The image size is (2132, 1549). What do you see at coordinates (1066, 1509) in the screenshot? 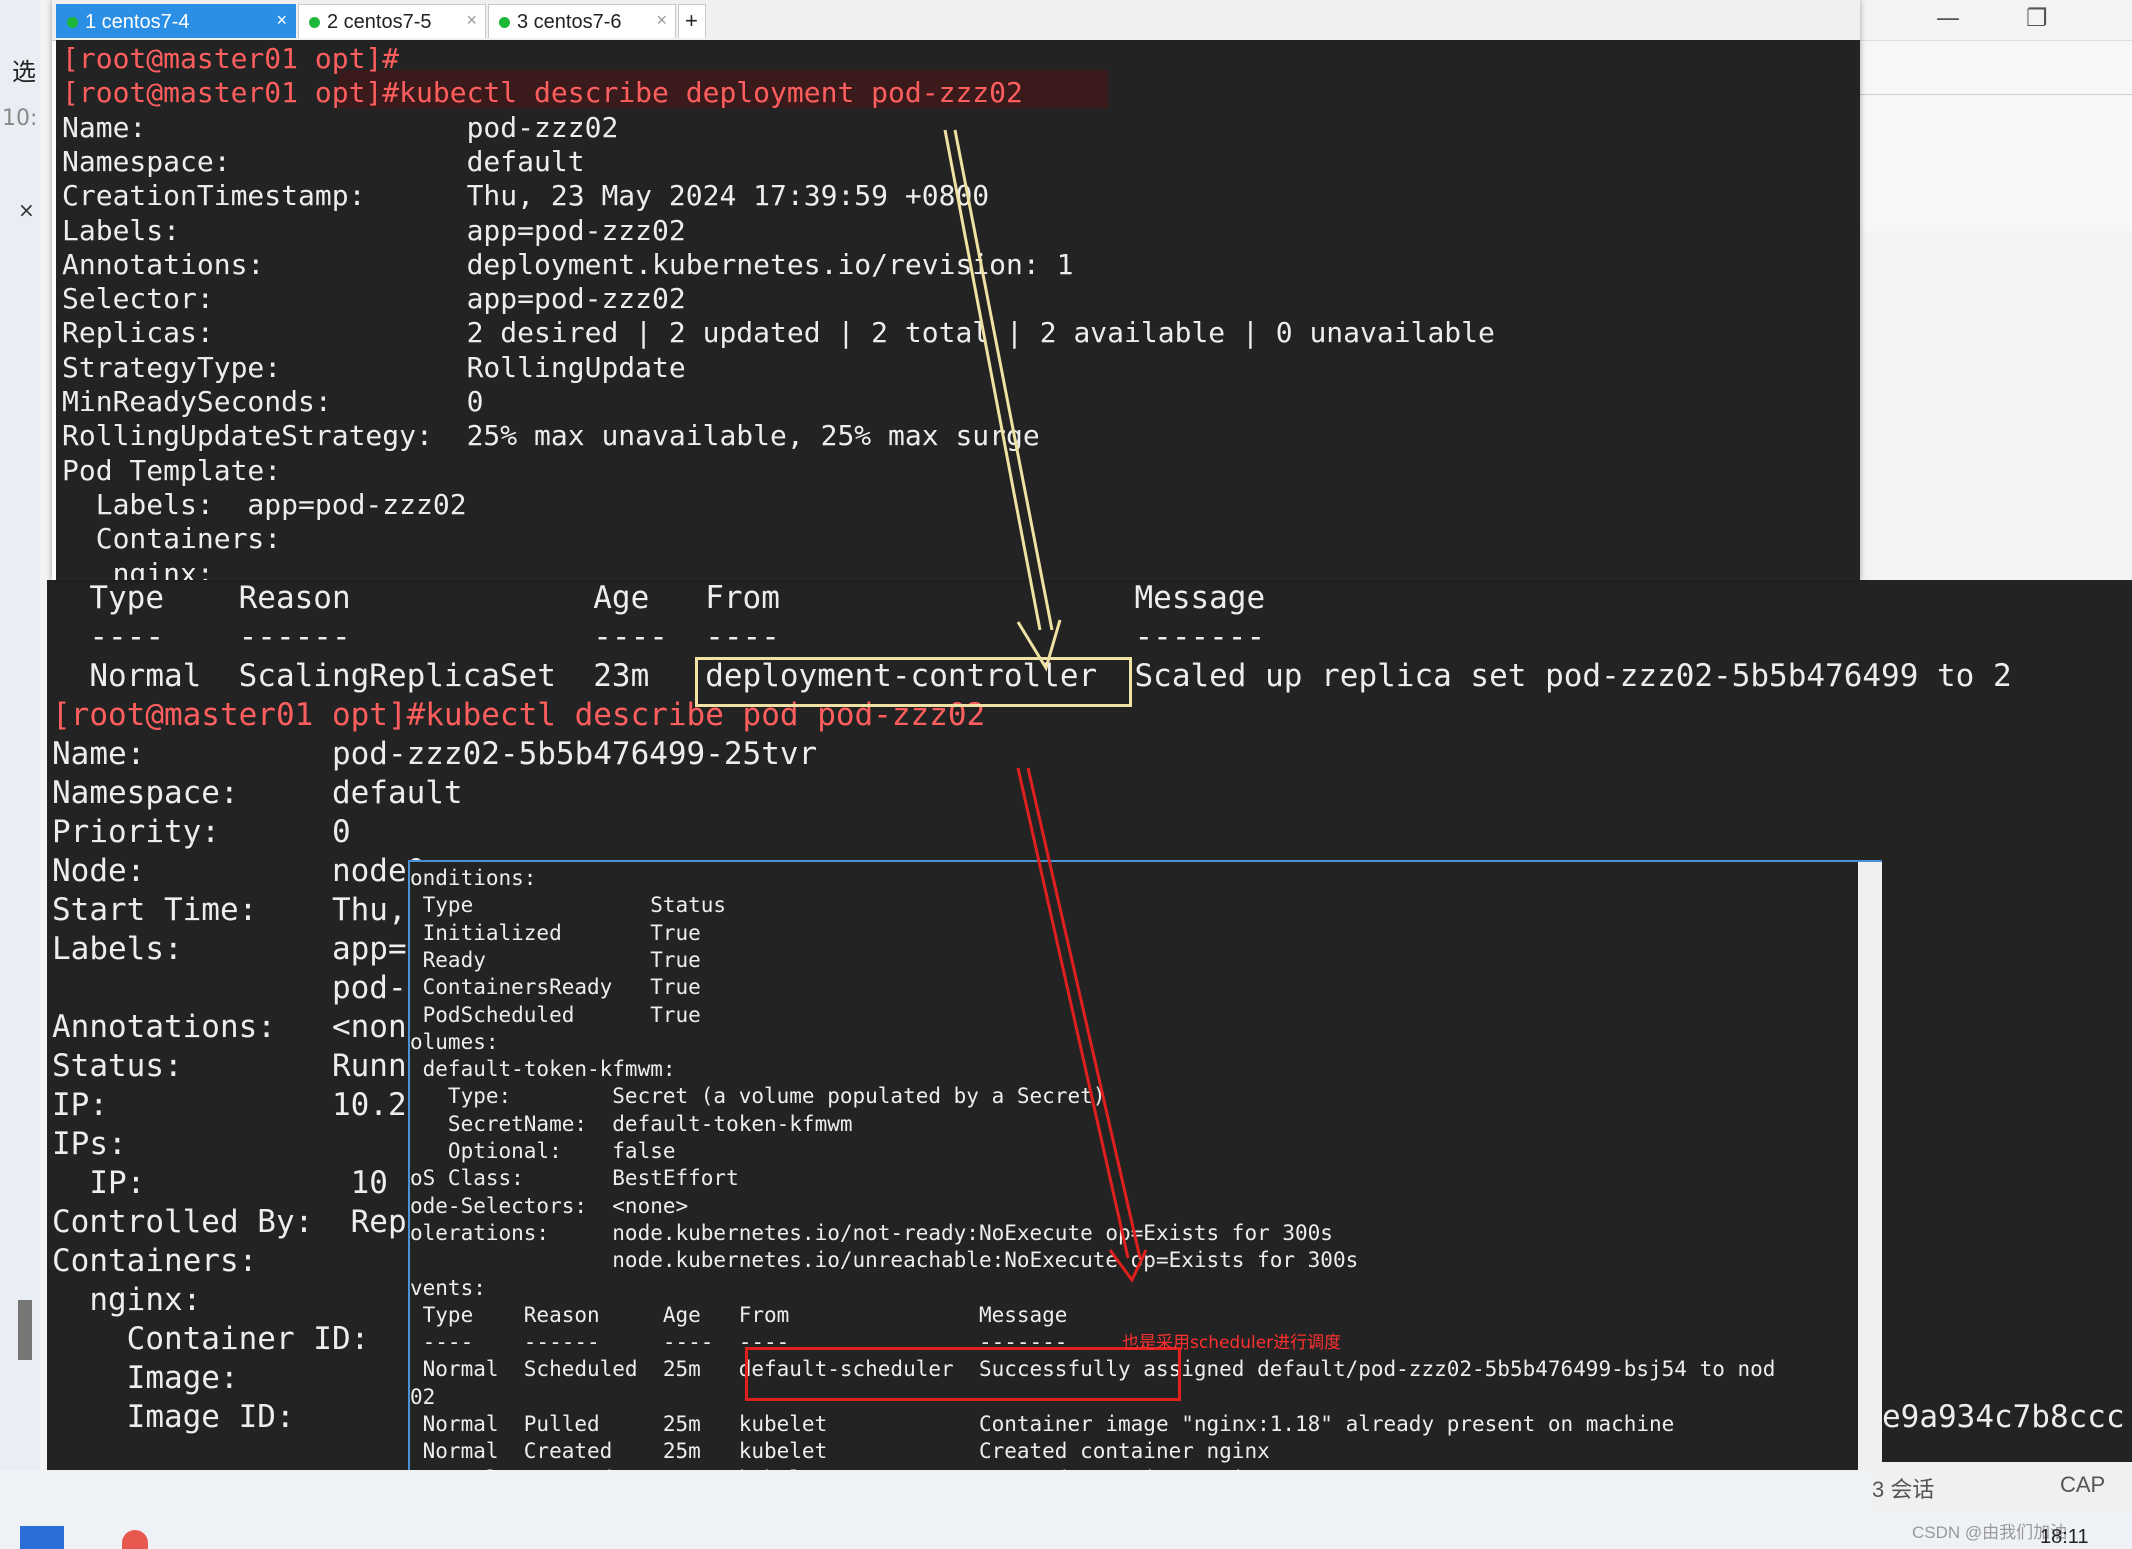
I see `taskbar` at bounding box center [1066, 1509].